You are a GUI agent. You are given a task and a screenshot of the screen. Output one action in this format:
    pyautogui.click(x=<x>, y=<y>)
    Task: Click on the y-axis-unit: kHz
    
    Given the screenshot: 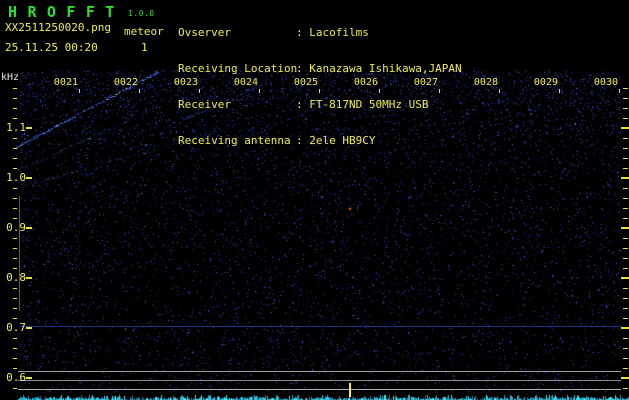 What is the action you would take?
    pyautogui.click(x=10, y=77)
    